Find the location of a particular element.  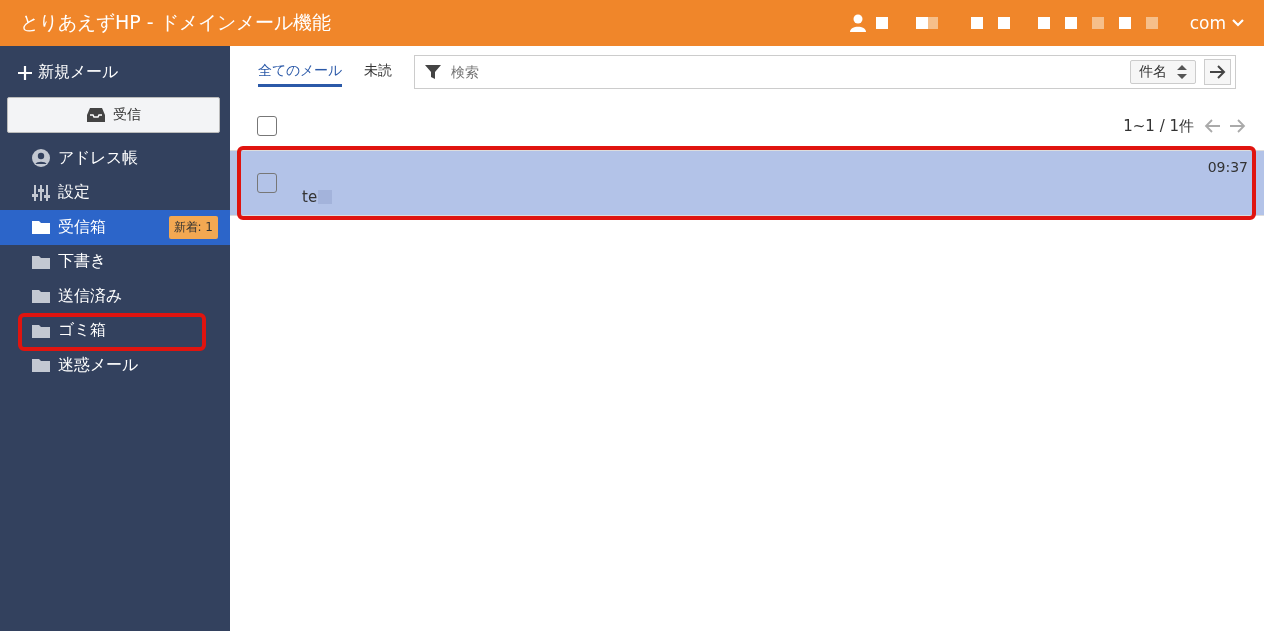

new-count-badge: 新着: 1 is located at coordinates (193, 227).